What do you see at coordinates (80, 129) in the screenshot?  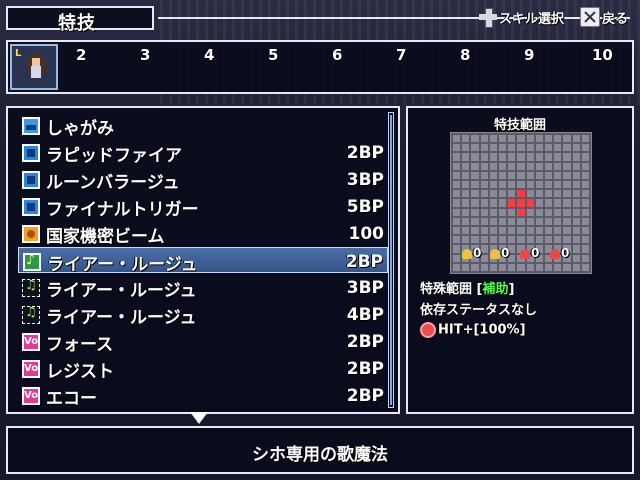 I see `skill-name: しゃがみ` at bounding box center [80, 129].